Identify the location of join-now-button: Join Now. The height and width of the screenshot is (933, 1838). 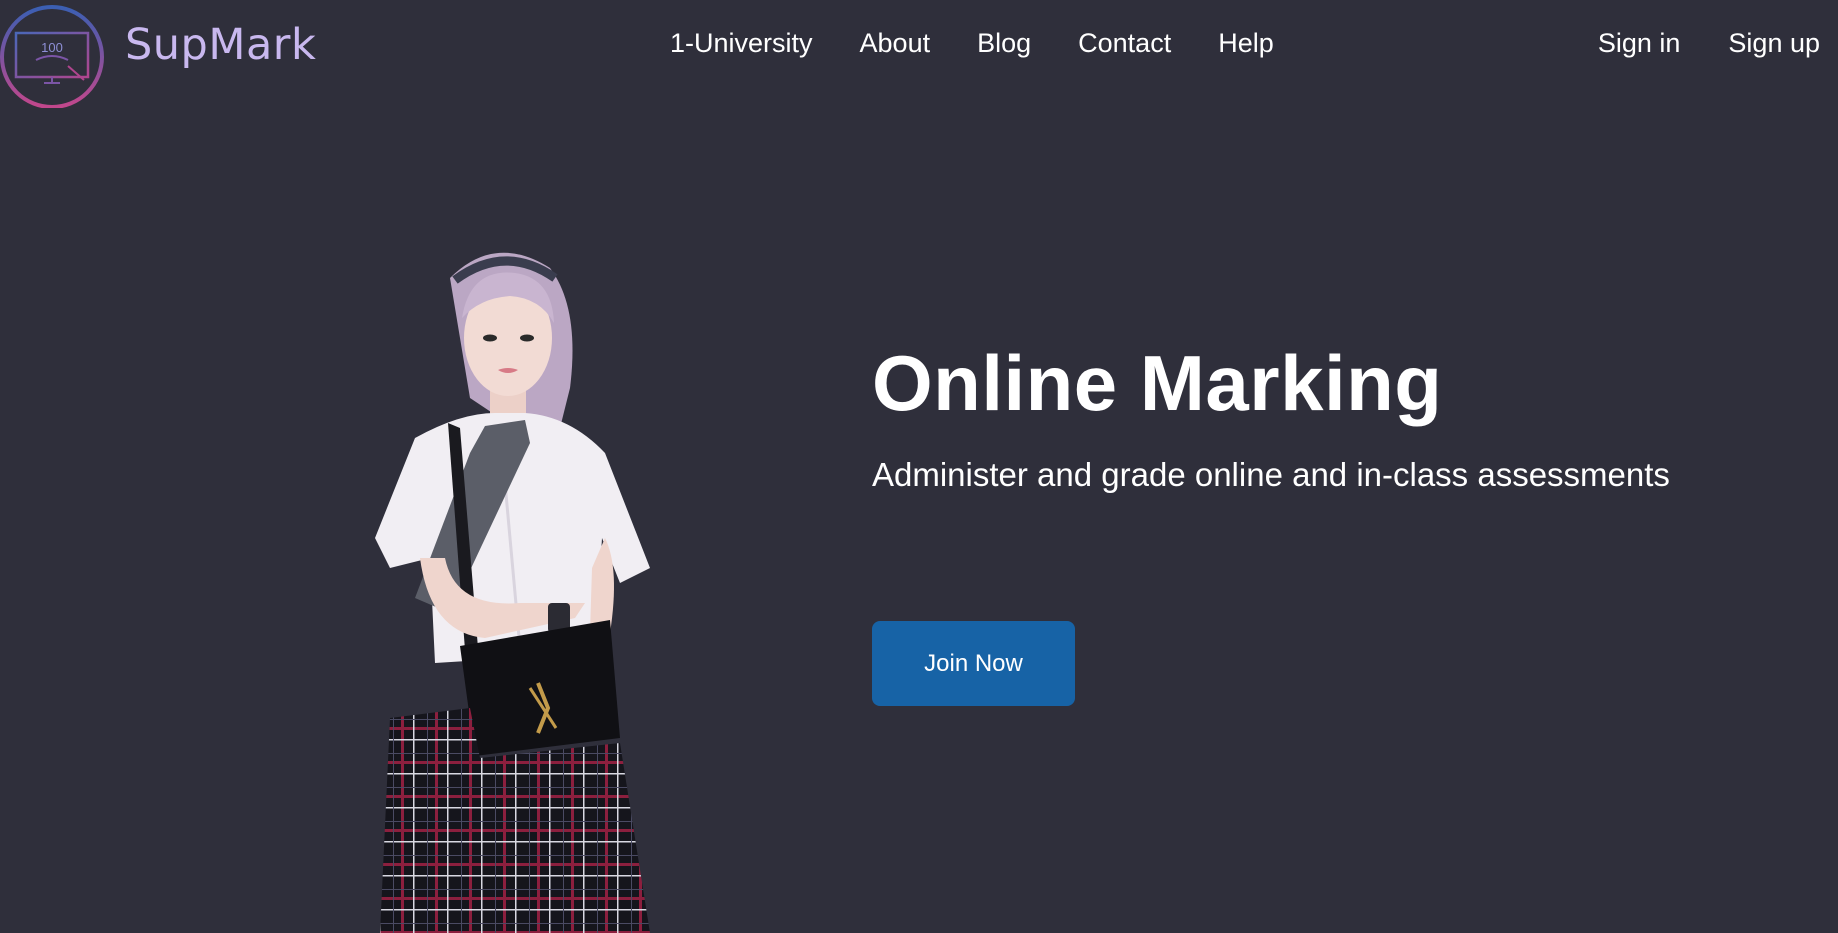
(973, 663).